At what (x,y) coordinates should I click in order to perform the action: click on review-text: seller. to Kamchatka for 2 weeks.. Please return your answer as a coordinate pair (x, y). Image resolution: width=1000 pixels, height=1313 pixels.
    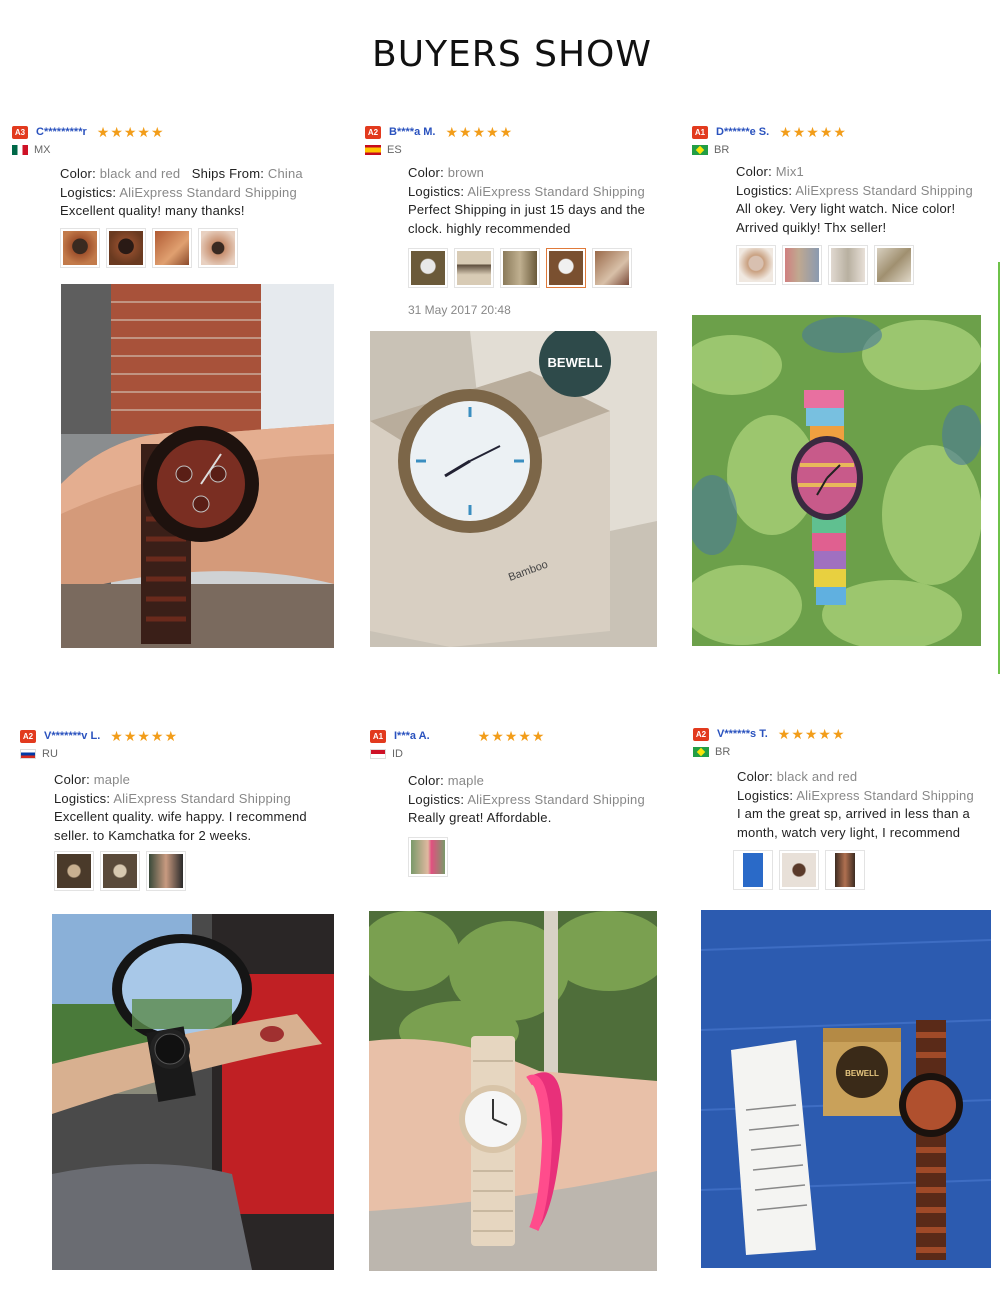
    Looking at the image, I should click on (153, 835).